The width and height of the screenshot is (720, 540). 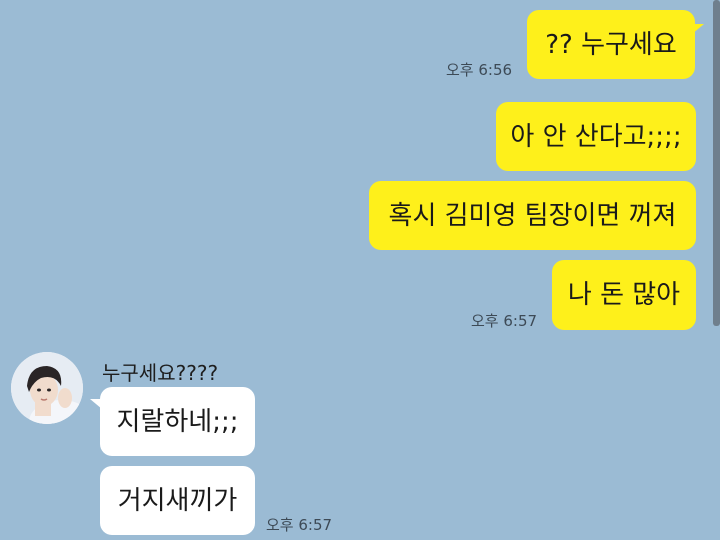 What do you see at coordinates (479, 70) in the screenshot?
I see `message-time: 오후 6:56` at bounding box center [479, 70].